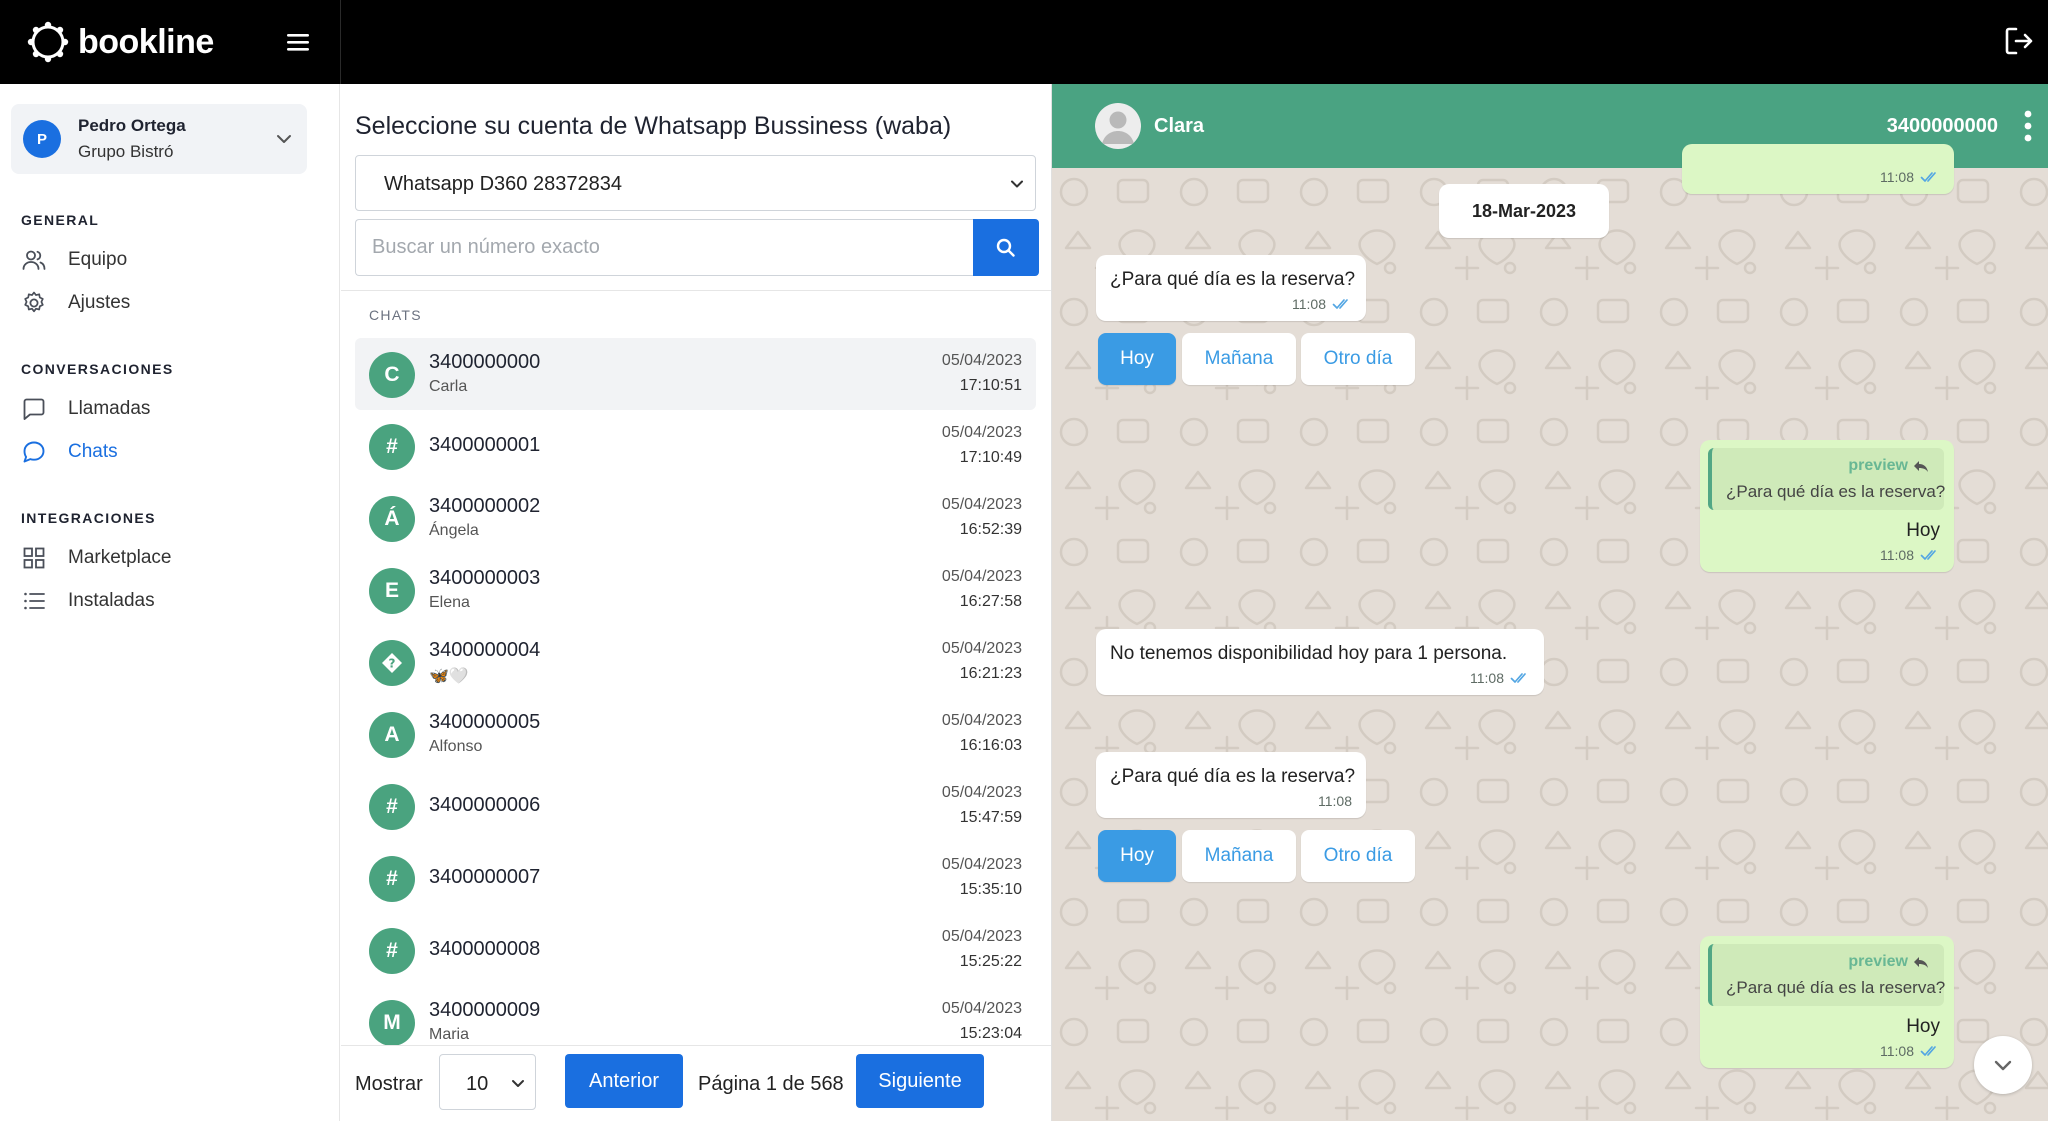 The width and height of the screenshot is (2048, 1121). I want to click on previous-page-button: Anterior, so click(624, 1081).